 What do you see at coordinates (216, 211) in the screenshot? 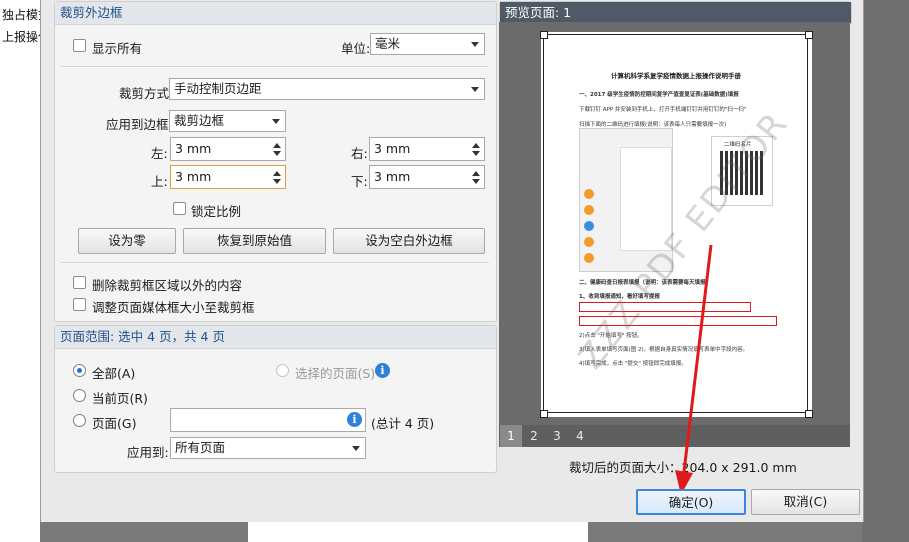
I see `lock-ratio-label: 锁定比例` at bounding box center [216, 211].